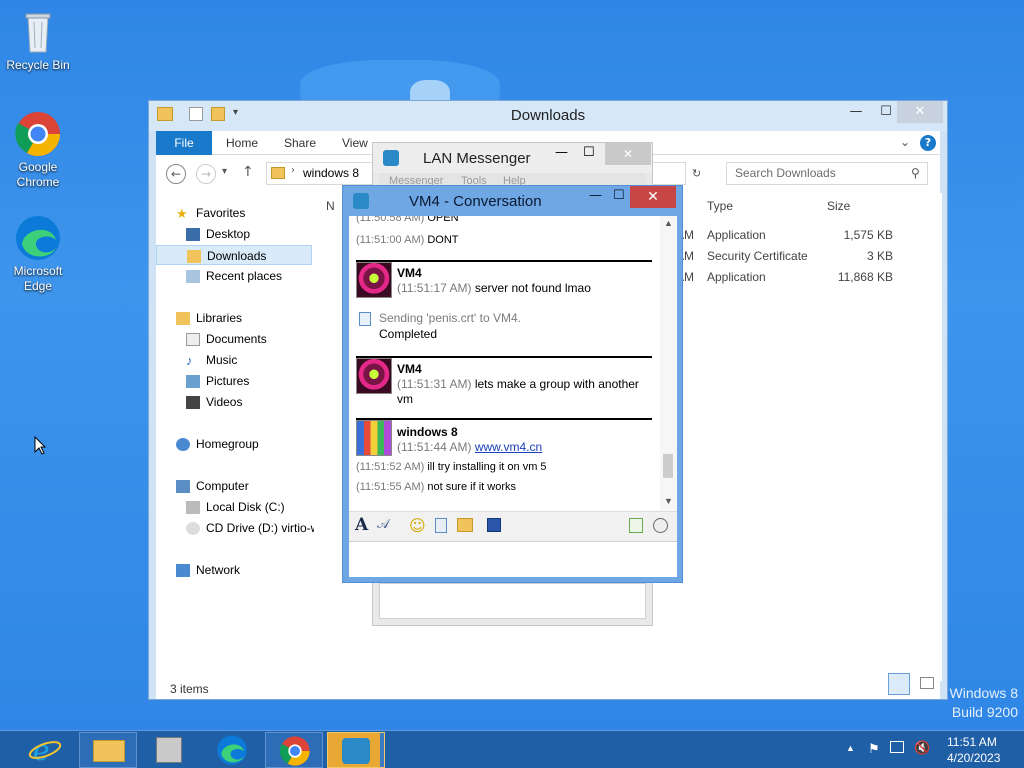 The image size is (1024, 768). Describe the element at coordinates (720, 206) in the screenshot. I see `column-header-type: Type` at that location.